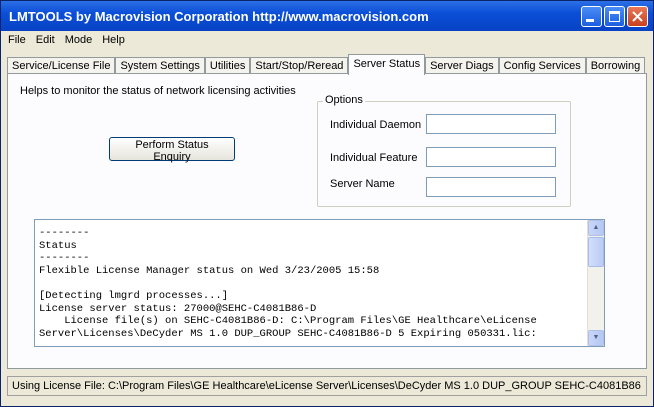 This screenshot has width=654, height=407. What do you see at coordinates (374, 158) in the screenshot?
I see `individual-feature-label: Individual Feature` at bounding box center [374, 158].